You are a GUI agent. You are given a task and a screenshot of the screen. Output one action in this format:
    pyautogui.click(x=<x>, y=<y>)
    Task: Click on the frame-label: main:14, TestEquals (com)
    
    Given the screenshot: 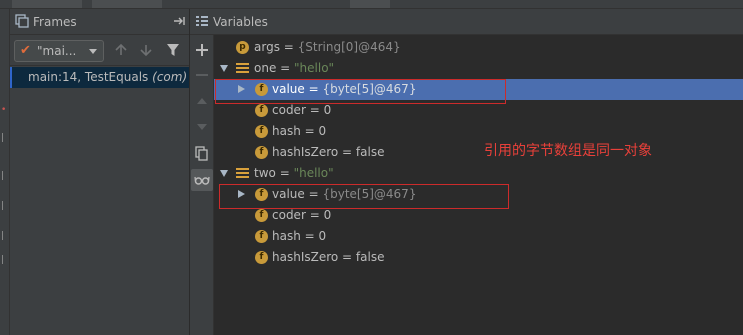 What is the action you would take?
    pyautogui.click(x=107, y=77)
    